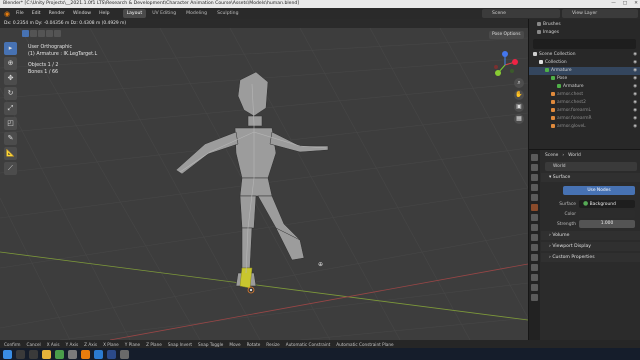  I want to click on explorer-icon, so click(46, 354).